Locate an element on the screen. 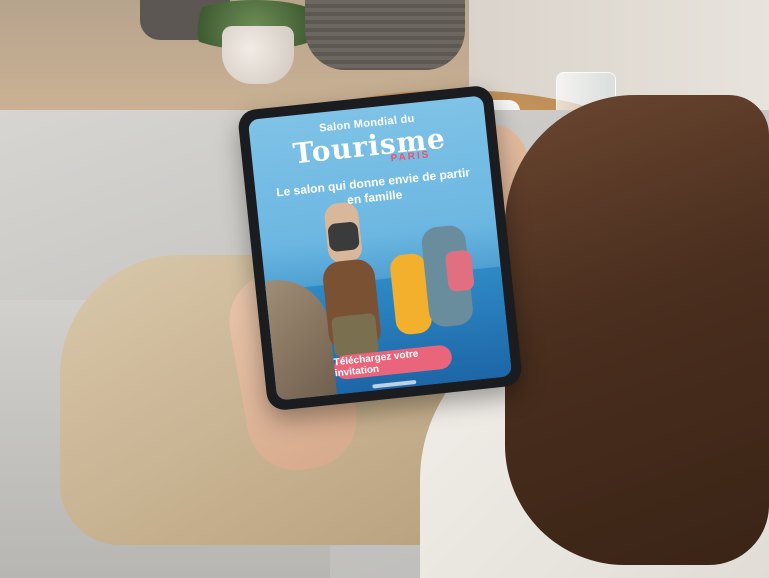  pink-backpack is located at coordinates (459, 271).